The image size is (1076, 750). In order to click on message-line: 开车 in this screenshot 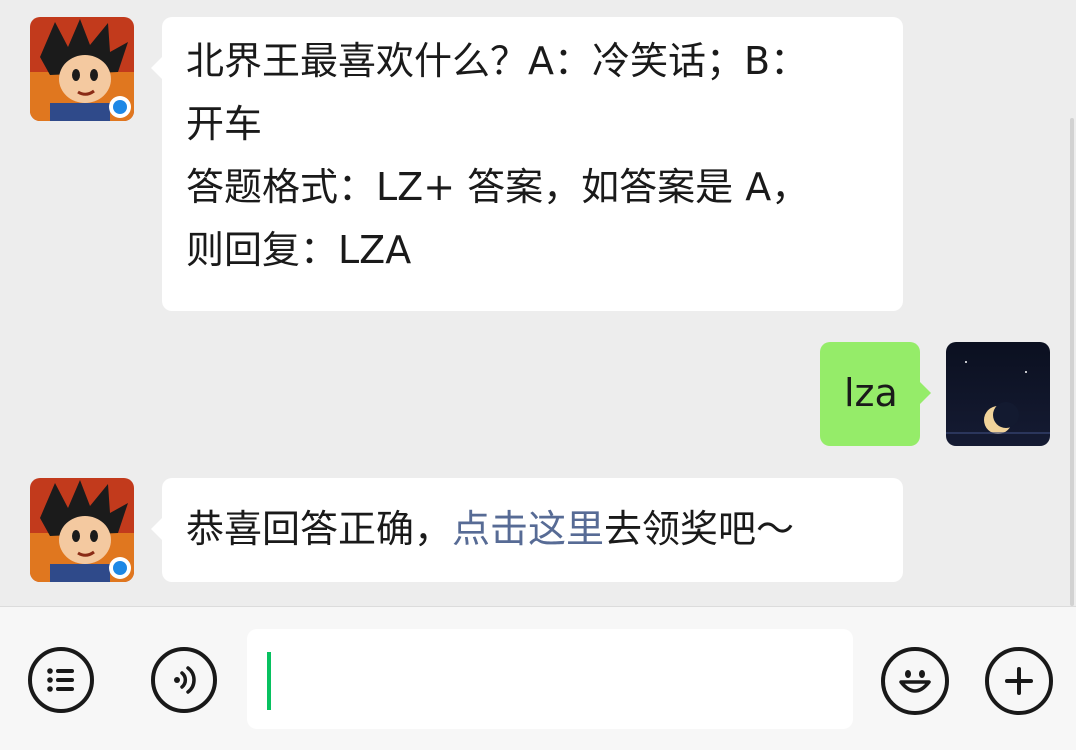, I will do `click(224, 124)`.